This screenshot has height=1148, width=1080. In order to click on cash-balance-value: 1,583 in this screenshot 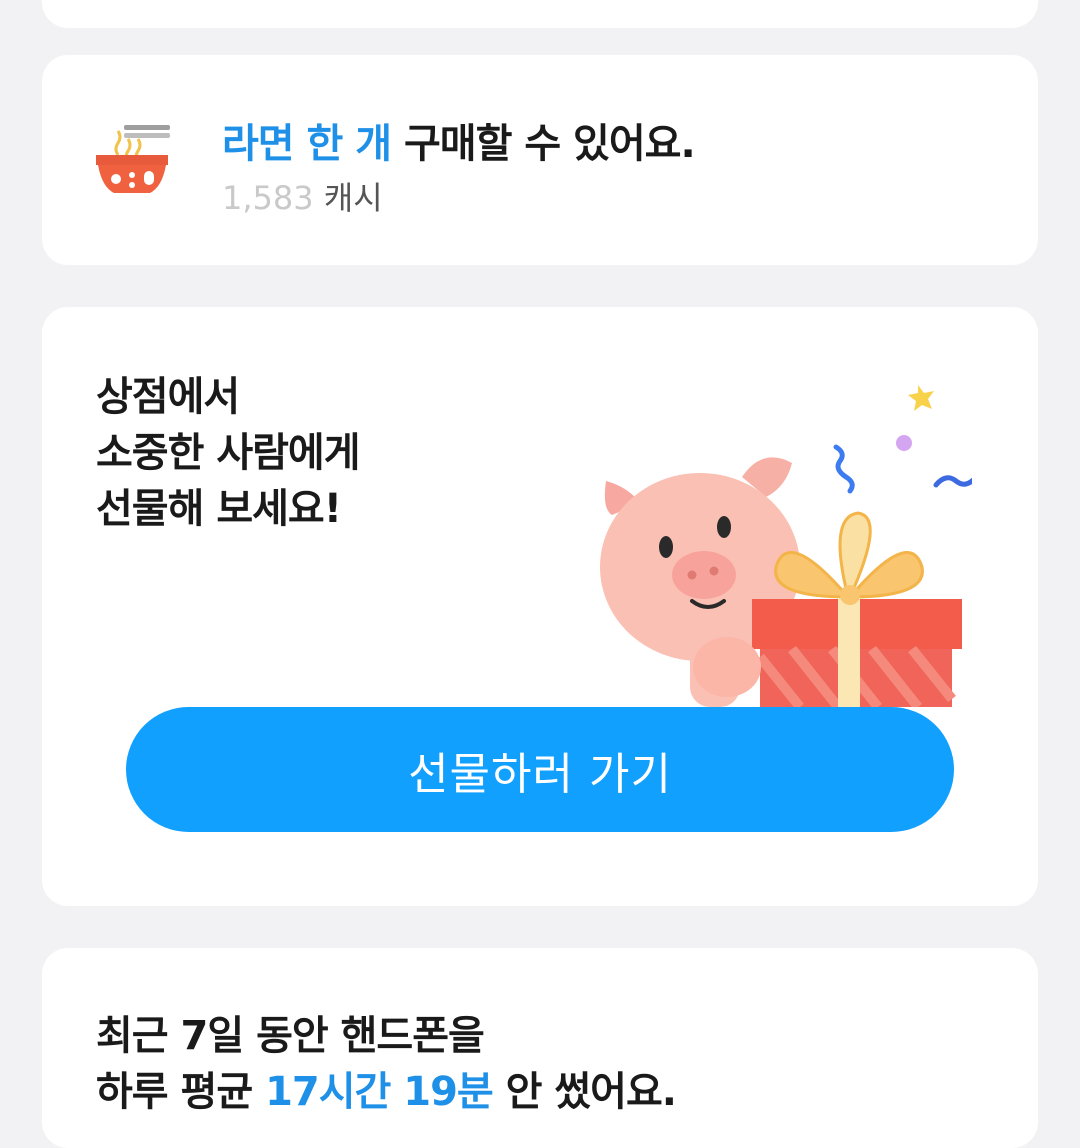, I will do `click(268, 198)`.